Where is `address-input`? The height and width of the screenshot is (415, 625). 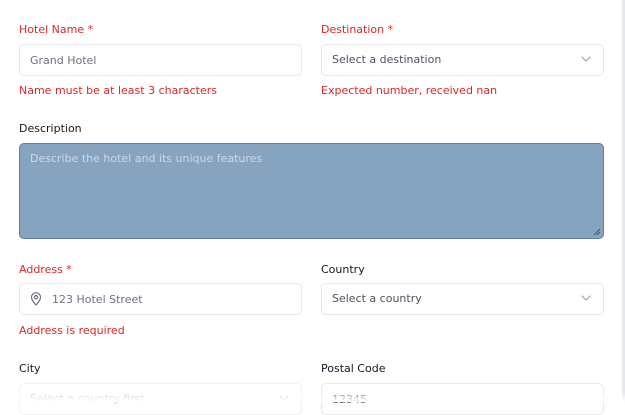 address-input is located at coordinates (160, 299).